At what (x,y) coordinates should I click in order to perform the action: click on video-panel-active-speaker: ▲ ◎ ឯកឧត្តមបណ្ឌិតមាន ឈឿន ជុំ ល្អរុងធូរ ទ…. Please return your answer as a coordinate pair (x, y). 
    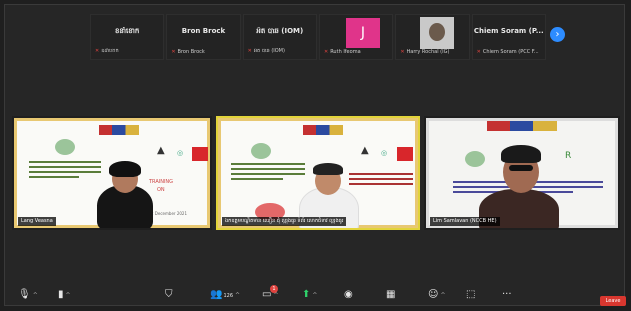
    Looking at the image, I should click on (318, 173).